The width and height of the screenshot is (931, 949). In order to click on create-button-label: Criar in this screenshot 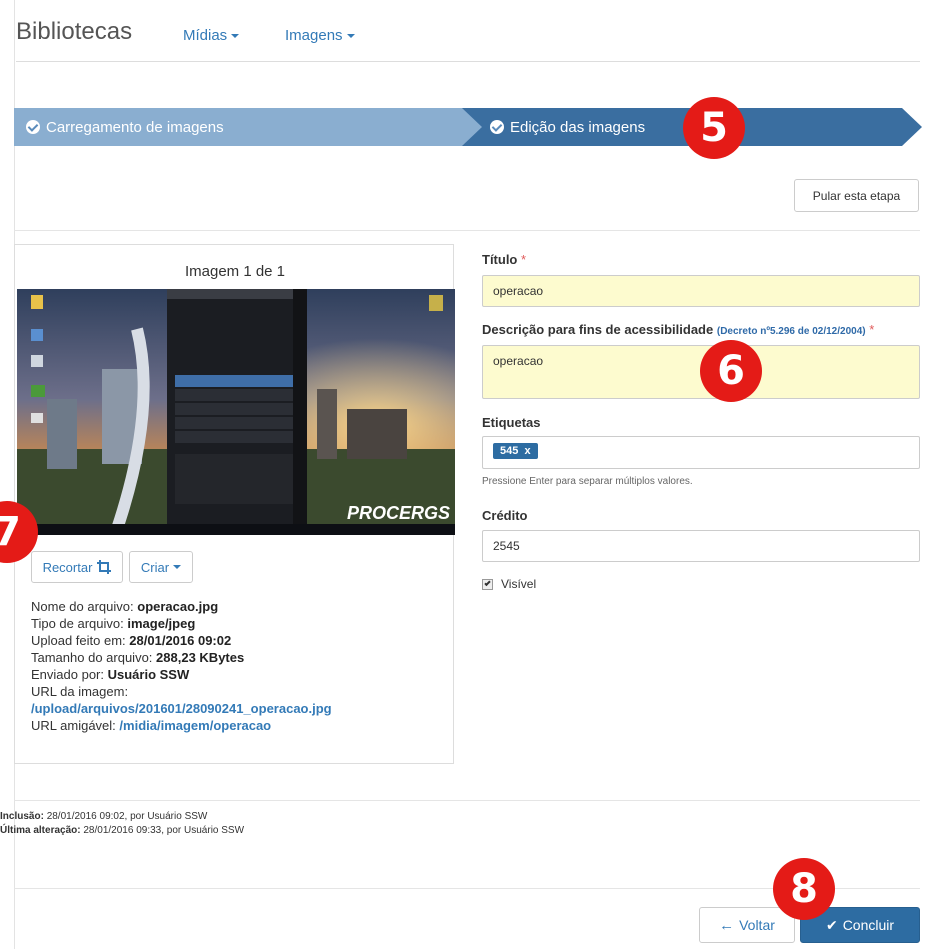, I will do `click(155, 567)`.